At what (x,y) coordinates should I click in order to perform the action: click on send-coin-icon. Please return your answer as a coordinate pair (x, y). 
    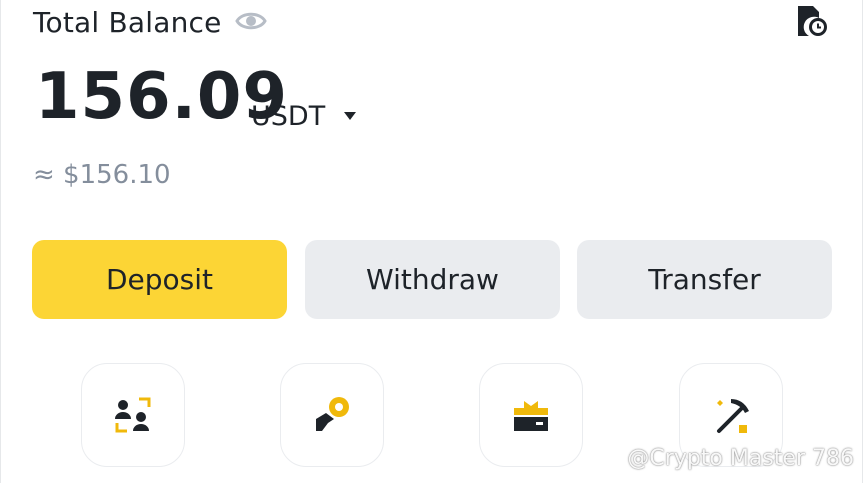
    Looking at the image, I should click on (332, 414).